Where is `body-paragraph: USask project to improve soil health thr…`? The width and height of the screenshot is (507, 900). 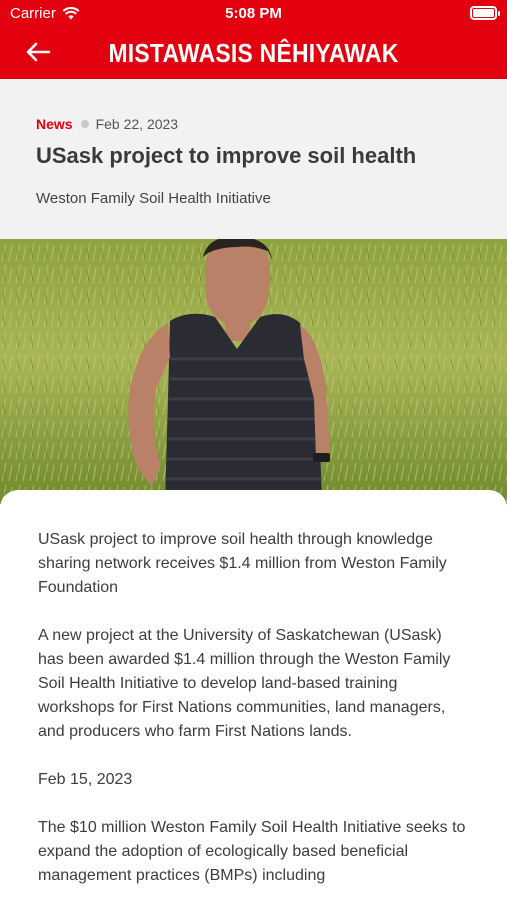 body-paragraph: USask project to improve soil health thr… is located at coordinates (242, 563).